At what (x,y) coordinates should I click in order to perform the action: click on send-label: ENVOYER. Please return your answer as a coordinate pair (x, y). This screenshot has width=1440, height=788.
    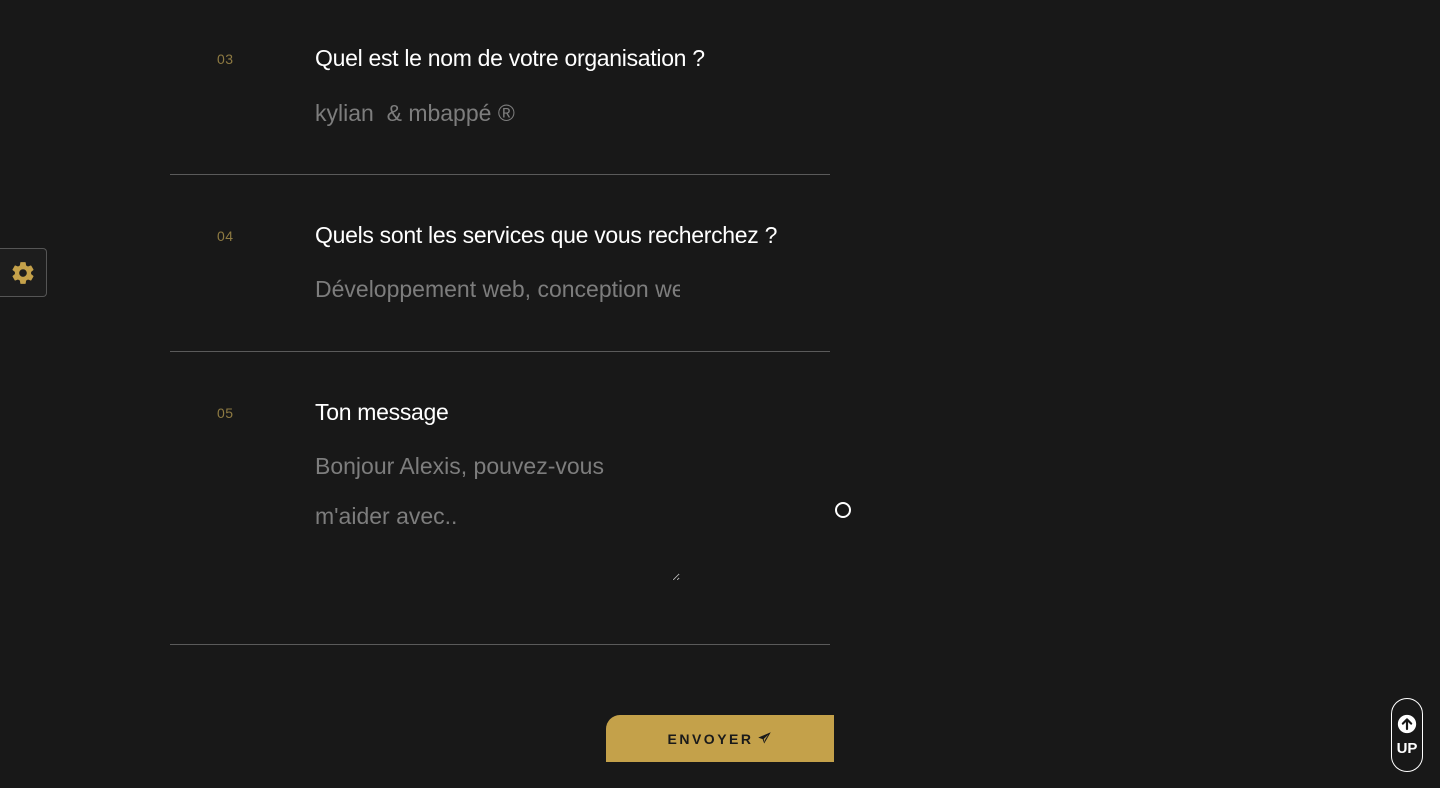
    Looking at the image, I should click on (710, 738).